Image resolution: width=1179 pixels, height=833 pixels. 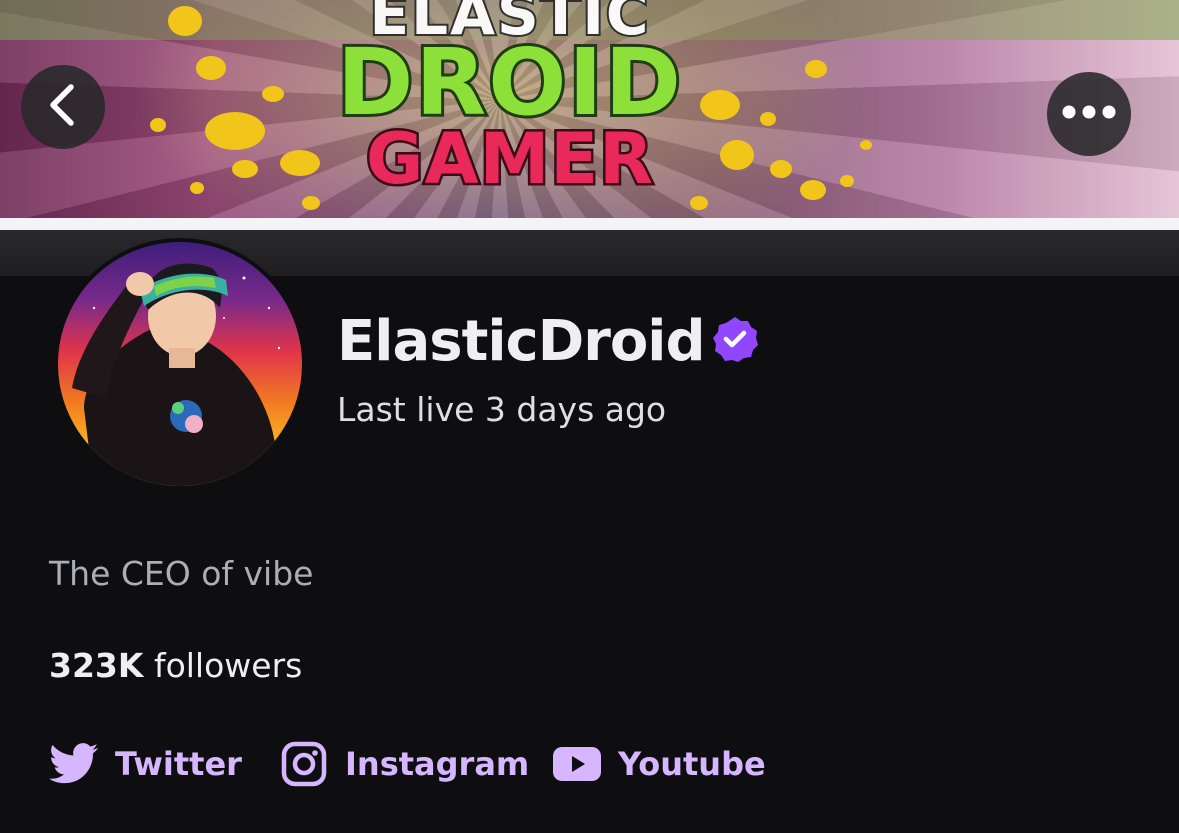 What do you see at coordinates (178, 764) in the screenshot?
I see `twitter-link-label: Twitter` at bounding box center [178, 764].